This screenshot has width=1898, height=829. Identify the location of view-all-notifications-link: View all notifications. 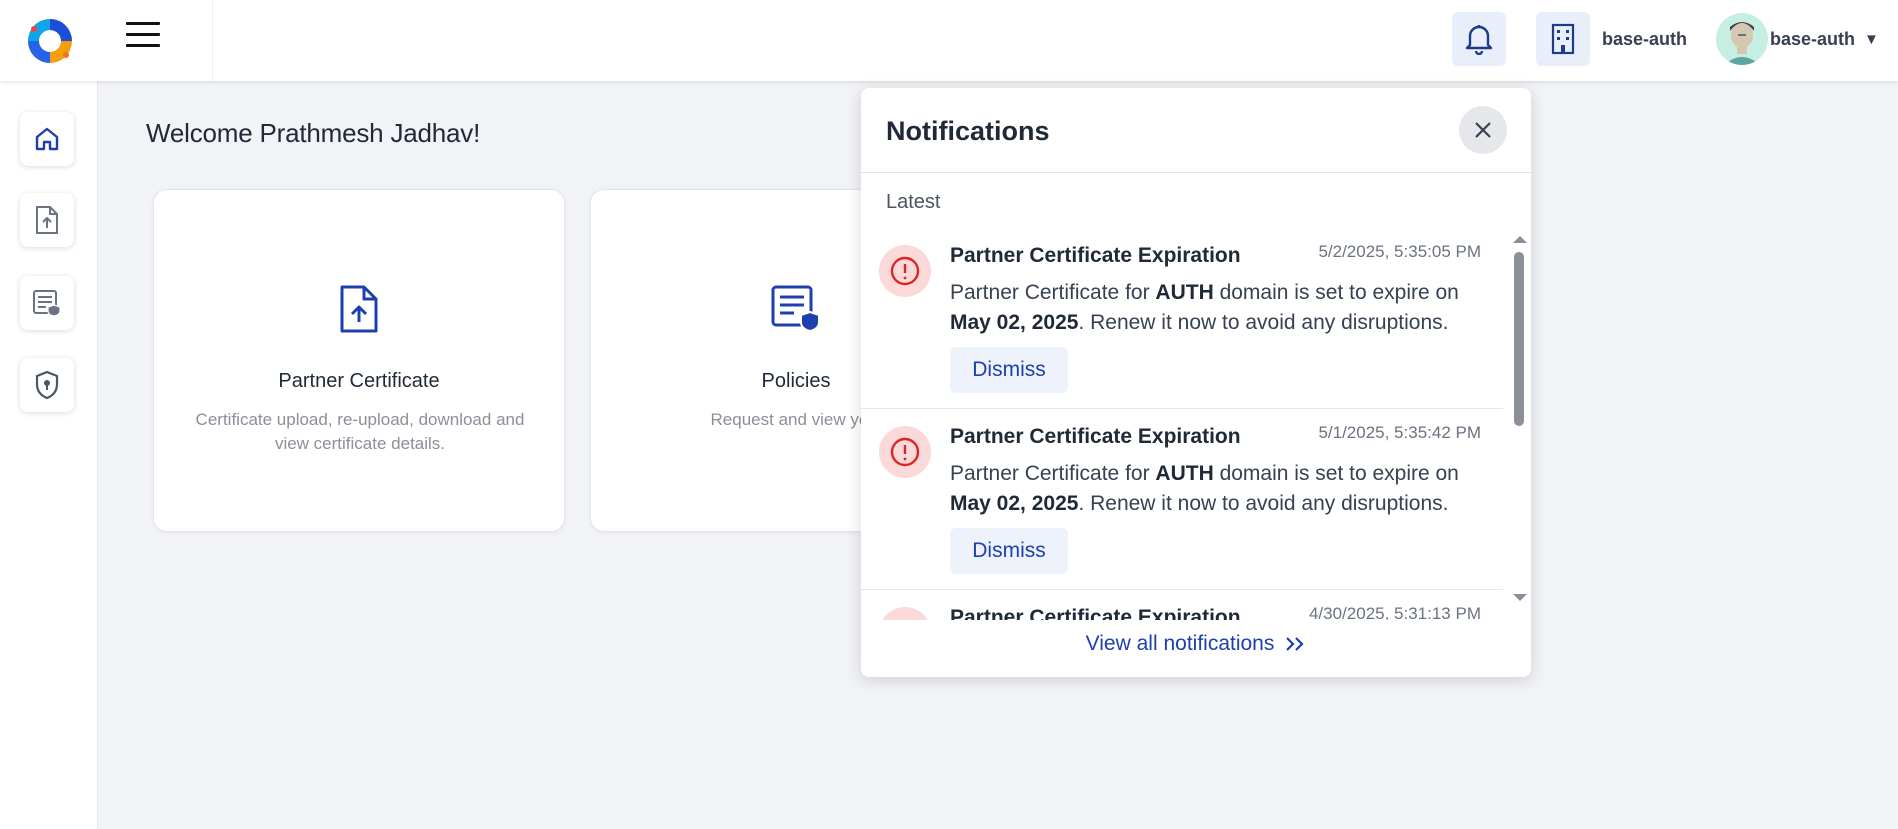
(1196, 644).